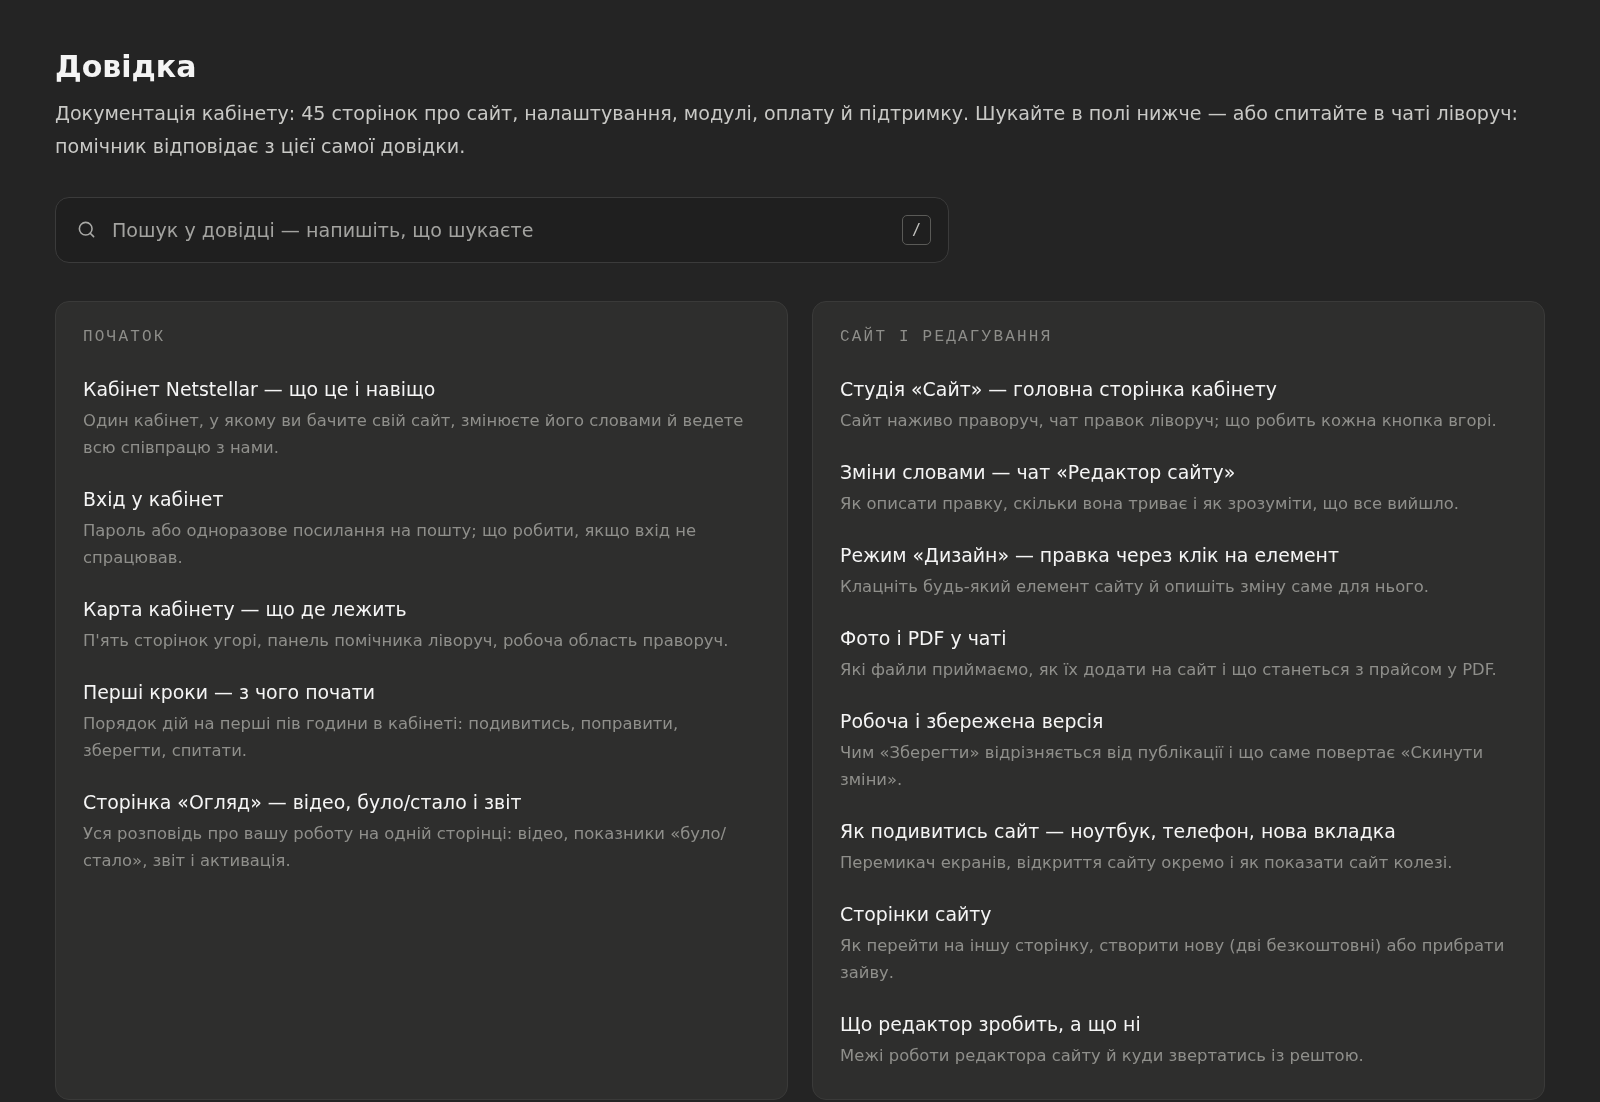 The image size is (1600, 1102). I want to click on article-title-link: Сторінка «Огляд» — відео, було/стало і звіт, so click(302, 802).